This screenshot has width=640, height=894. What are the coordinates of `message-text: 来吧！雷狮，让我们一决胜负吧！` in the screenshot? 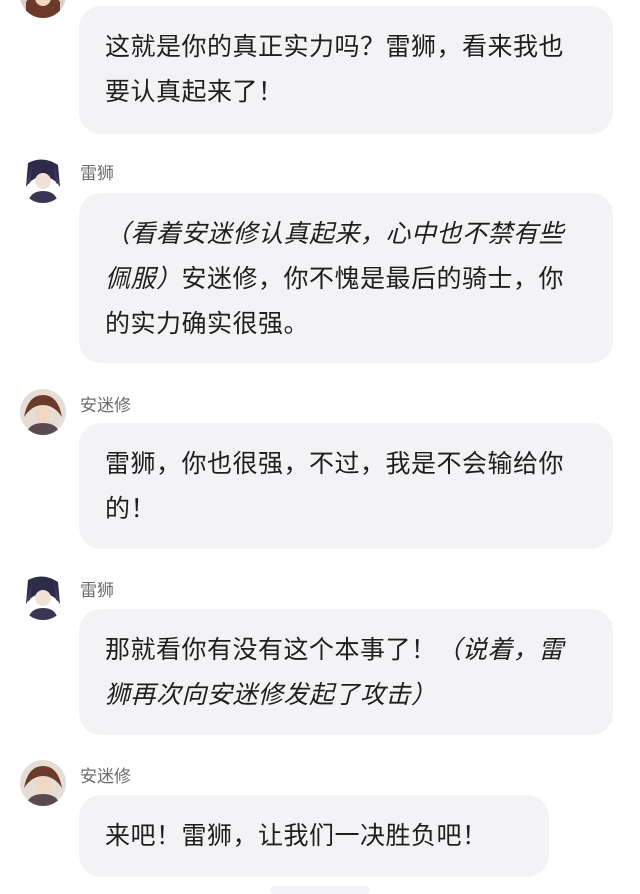 It's located at (296, 835).